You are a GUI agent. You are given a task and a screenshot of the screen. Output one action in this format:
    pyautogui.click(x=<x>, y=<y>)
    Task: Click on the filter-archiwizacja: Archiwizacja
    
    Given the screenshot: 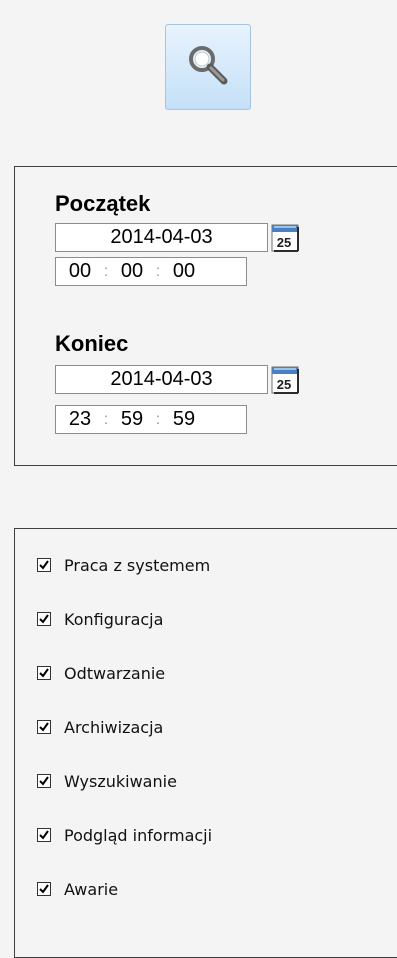 What is the action you would take?
    pyautogui.click(x=100, y=727)
    